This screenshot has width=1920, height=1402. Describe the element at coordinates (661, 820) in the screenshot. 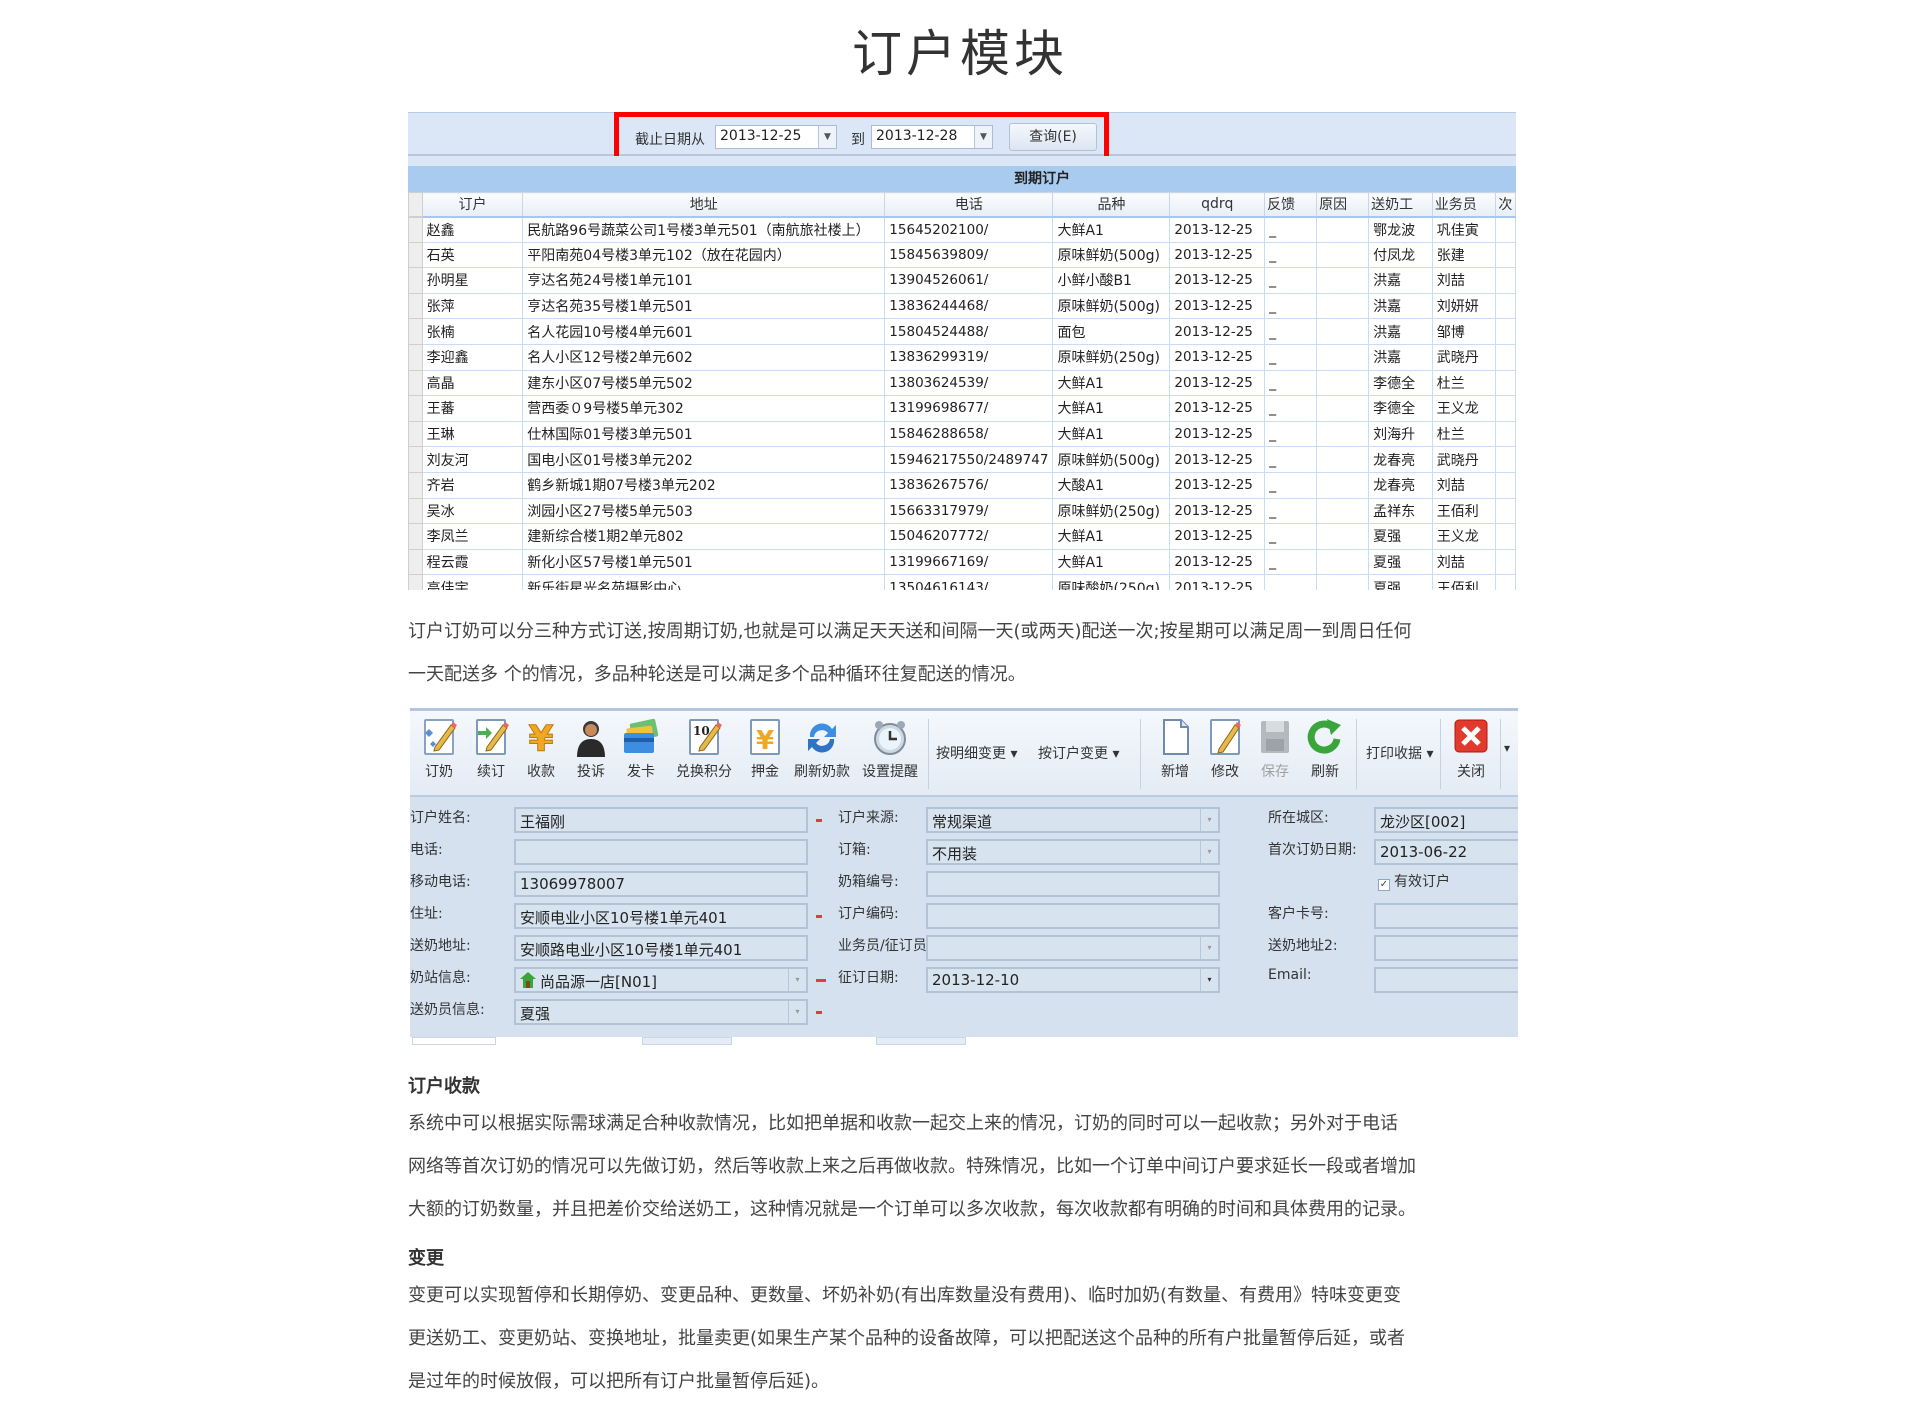

I see `name-input: 王福刚` at that location.